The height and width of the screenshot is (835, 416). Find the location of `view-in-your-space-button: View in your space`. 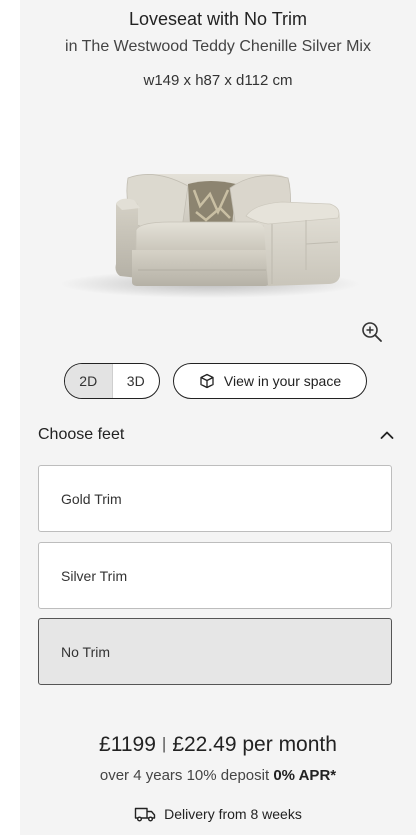

view-in-your-space-button: View in your space is located at coordinates (270, 381).